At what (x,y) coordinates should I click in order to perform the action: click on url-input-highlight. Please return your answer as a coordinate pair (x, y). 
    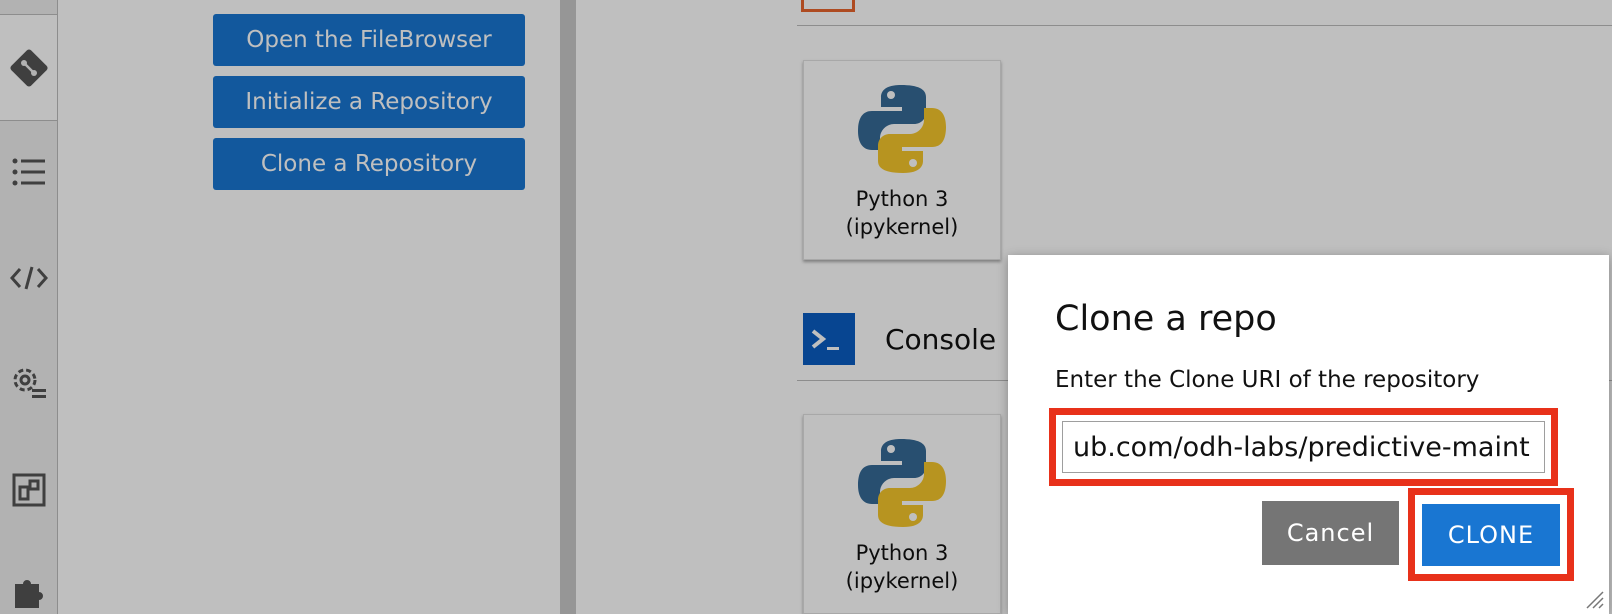
    Looking at the image, I should click on (1303, 447).